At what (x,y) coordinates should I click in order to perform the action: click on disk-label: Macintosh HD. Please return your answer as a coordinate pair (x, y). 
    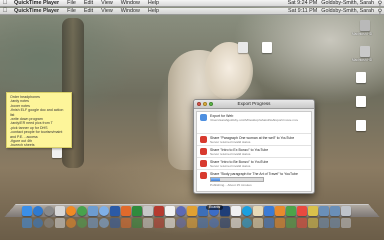
    Looking at the image, I should click on (362, 60).